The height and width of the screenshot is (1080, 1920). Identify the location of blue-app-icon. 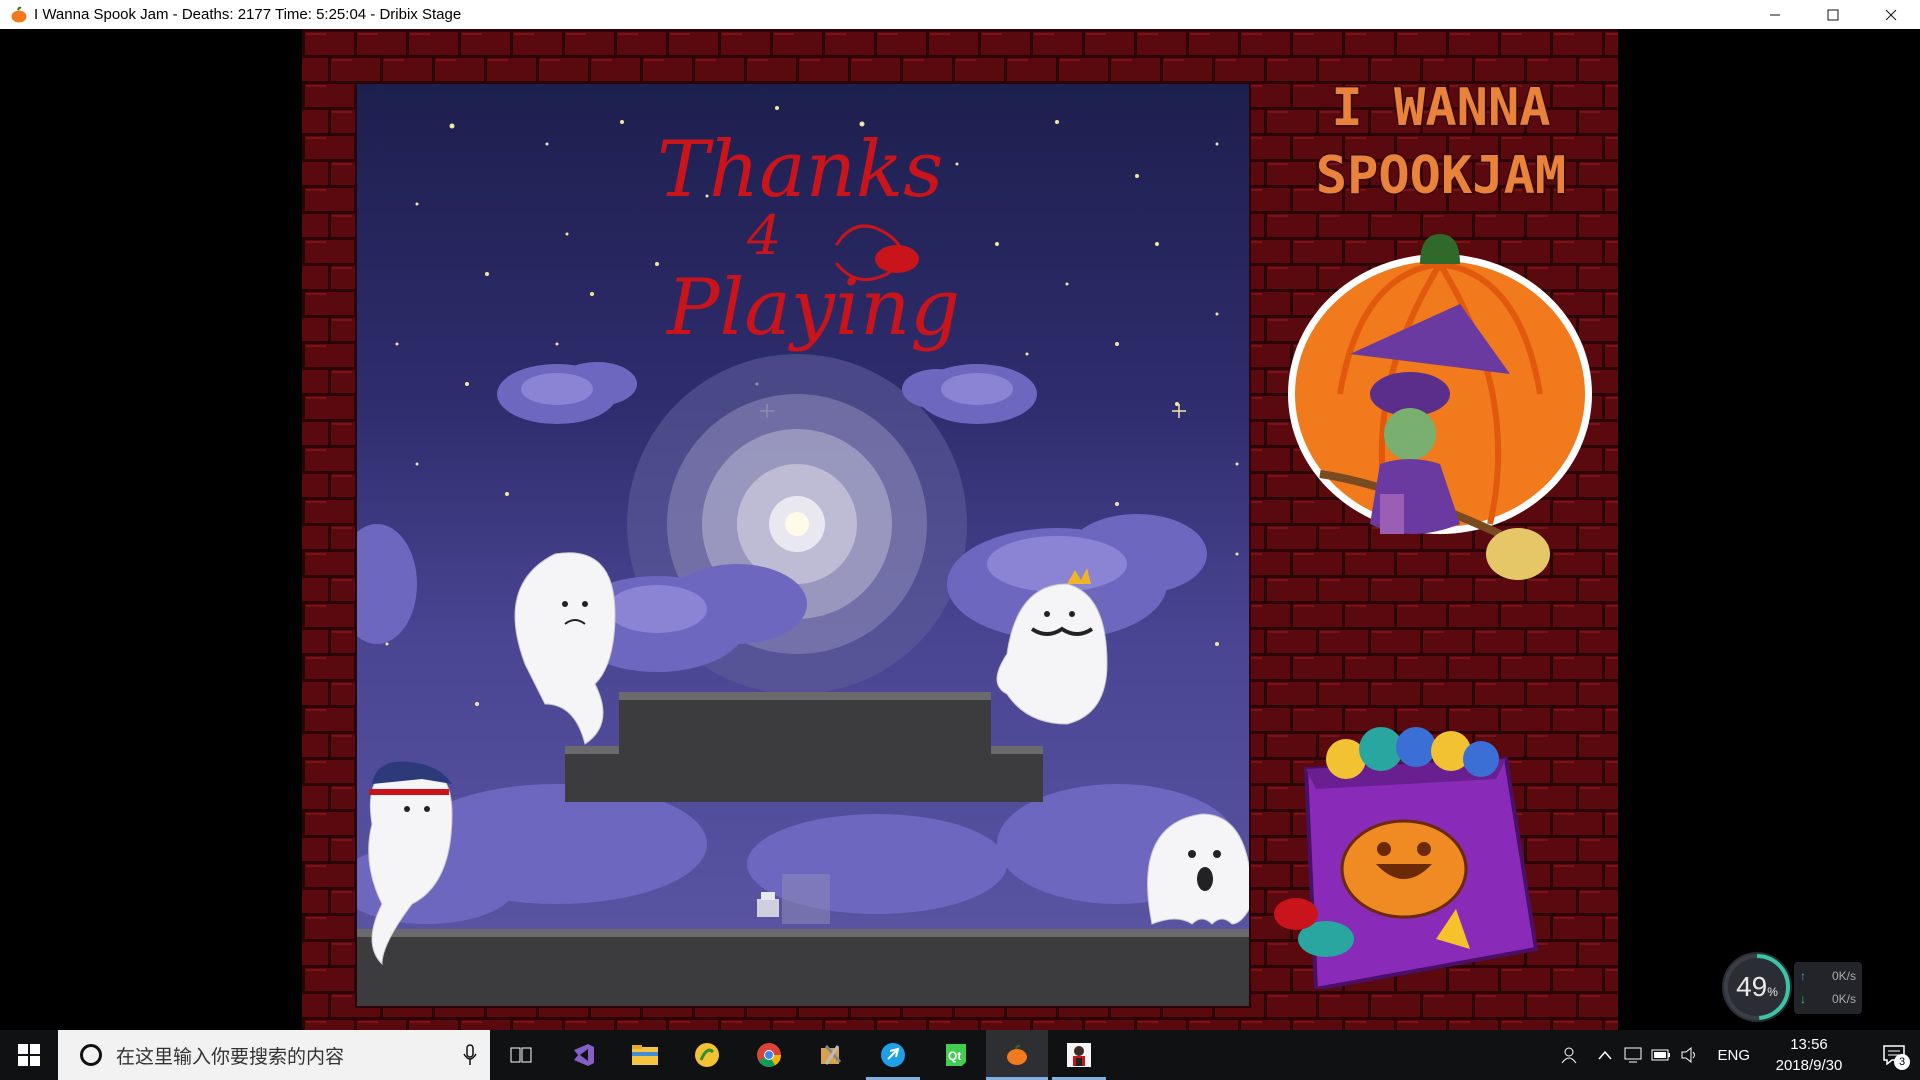
(893, 1055).